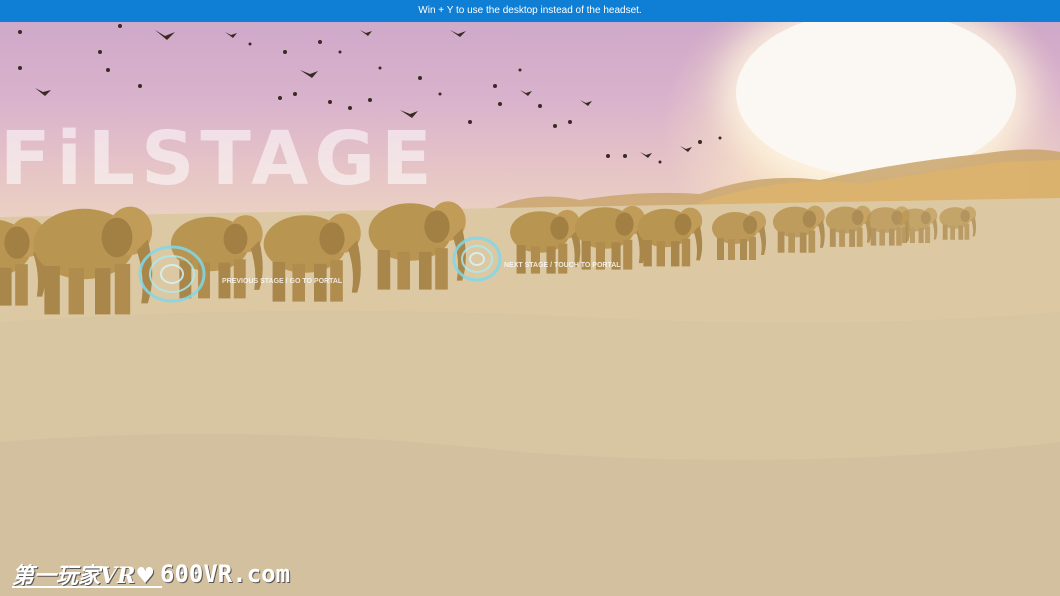  I want to click on next-stage-portal, so click(477, 259).